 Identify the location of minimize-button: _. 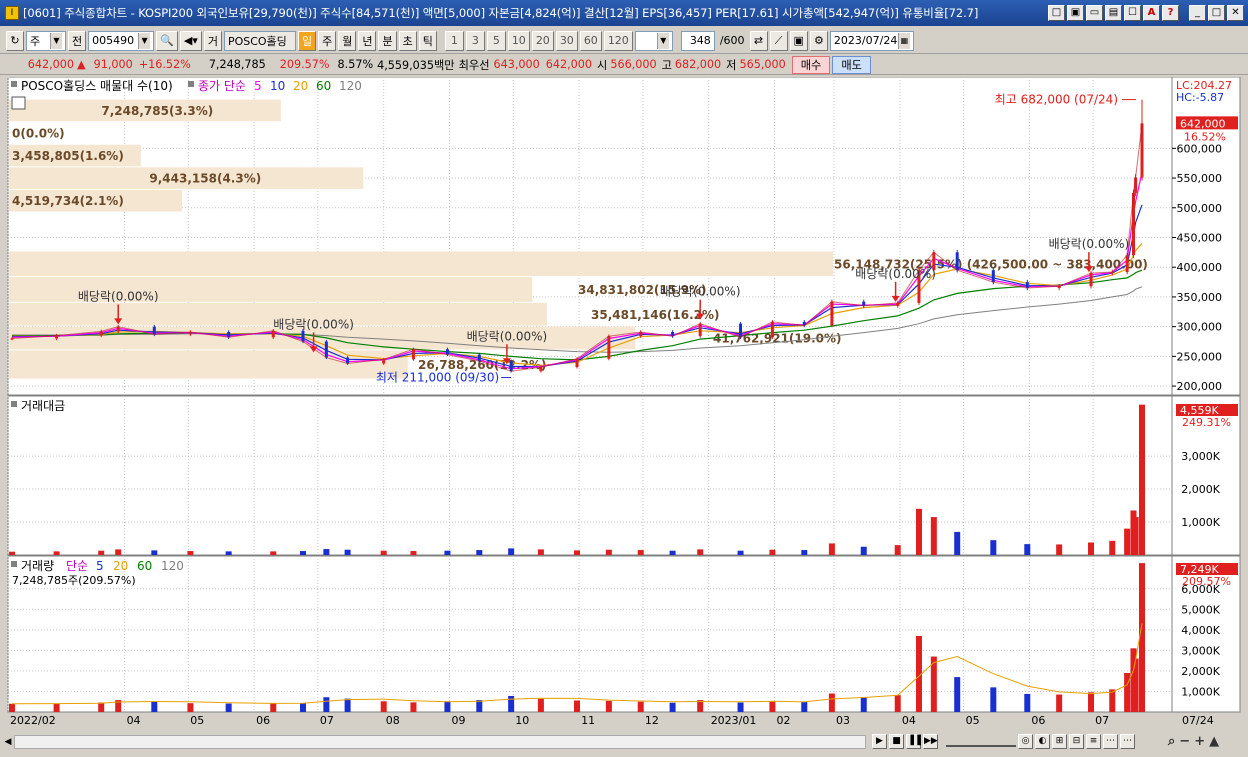
(1197, 13).